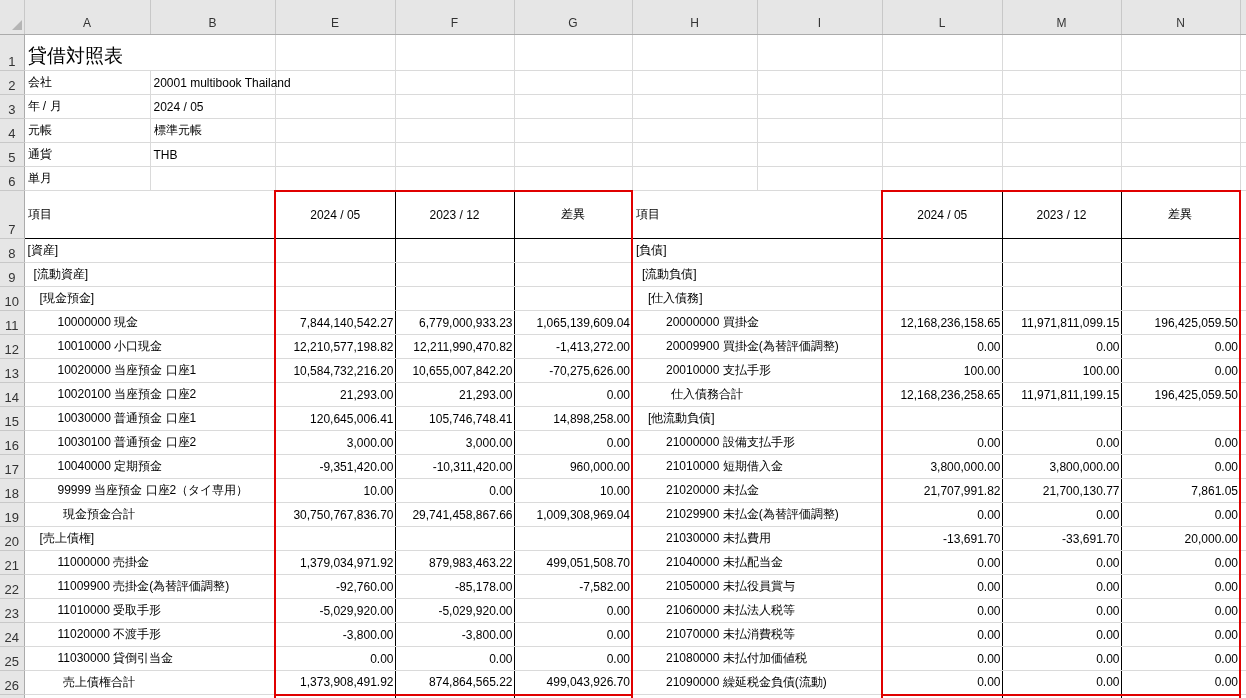  What do you see at coordinates (965, 466) in the screenshot?
I see `amount-cell: 3,800,000.00` at bounding box center [965, 466].